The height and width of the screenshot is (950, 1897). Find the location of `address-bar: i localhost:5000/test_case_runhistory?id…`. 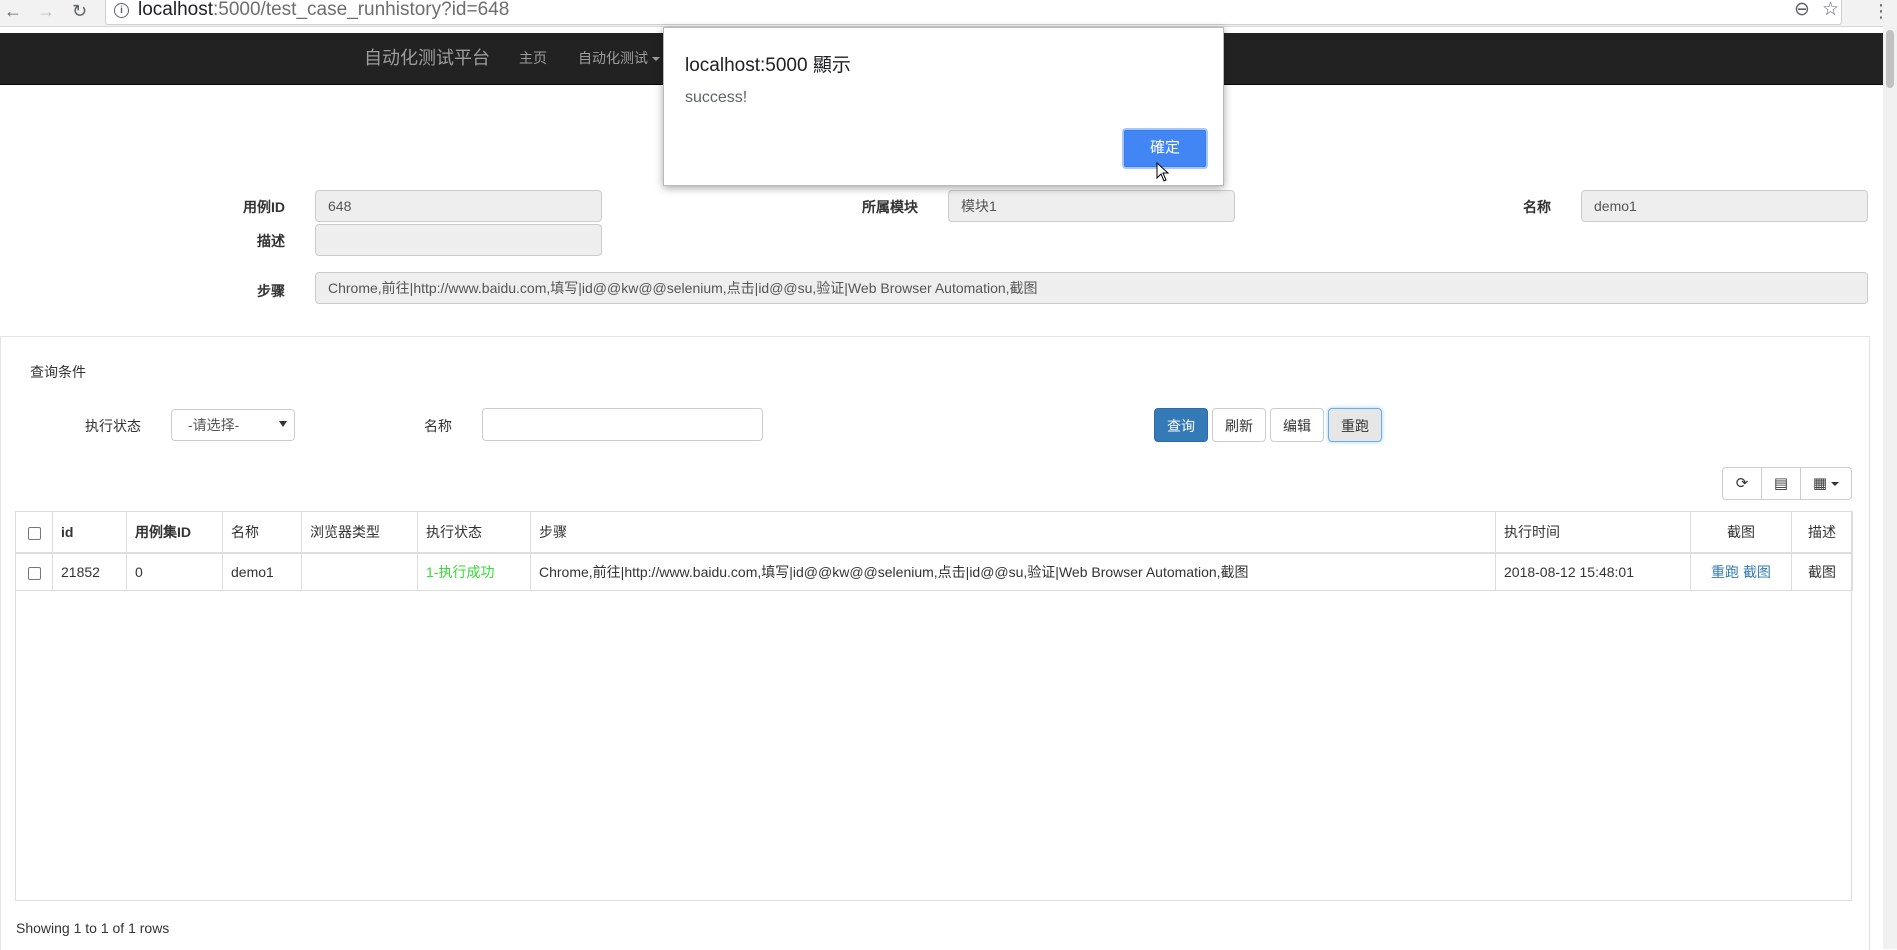

address-bar: i localhost:5000/test_case_runhistory?id… is located at coordinates (973, 12).